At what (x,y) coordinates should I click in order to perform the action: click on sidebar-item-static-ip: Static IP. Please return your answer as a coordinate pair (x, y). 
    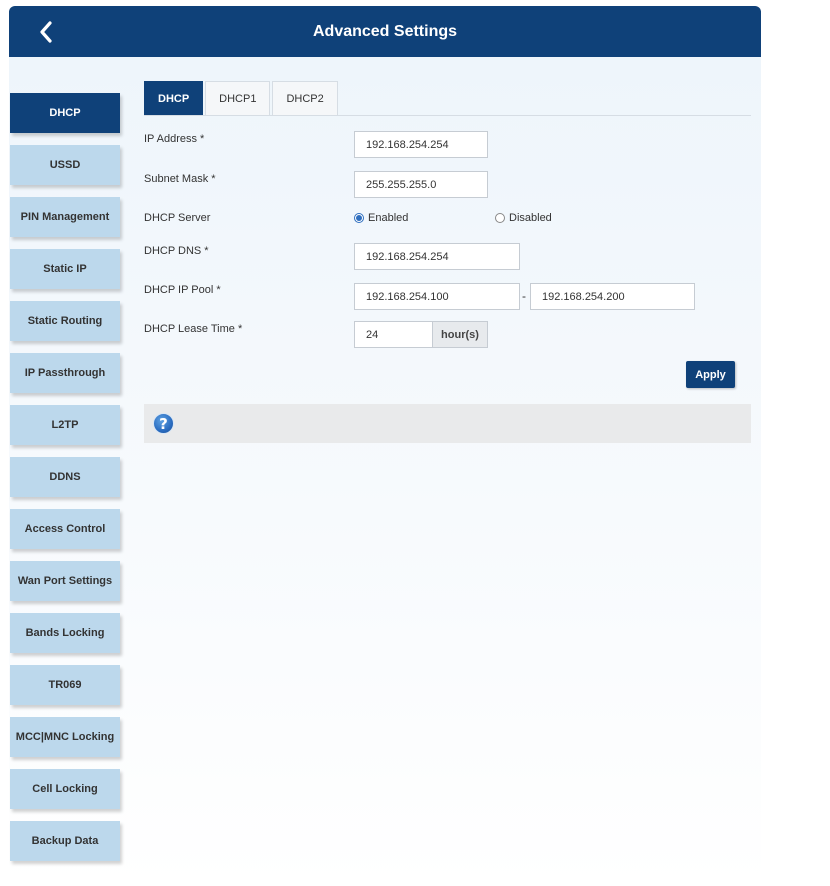
    Looking at the image, I should click on (65, 269).